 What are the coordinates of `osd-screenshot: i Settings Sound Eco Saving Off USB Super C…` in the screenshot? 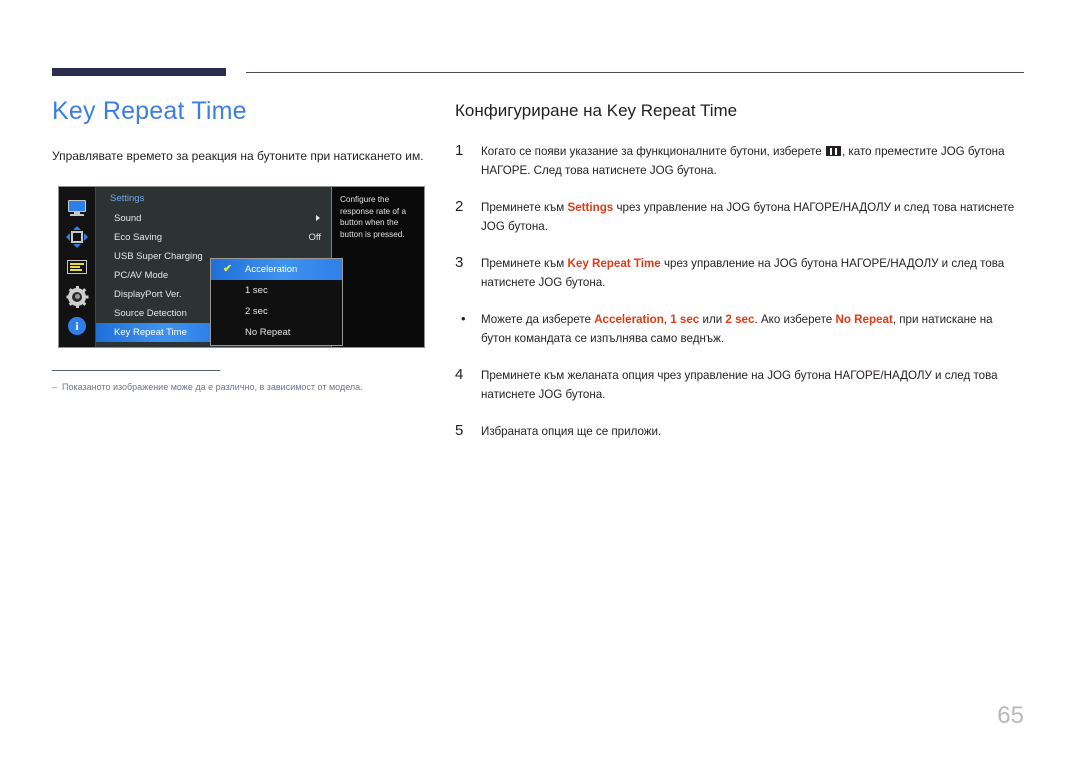 It's located at (241, 267).